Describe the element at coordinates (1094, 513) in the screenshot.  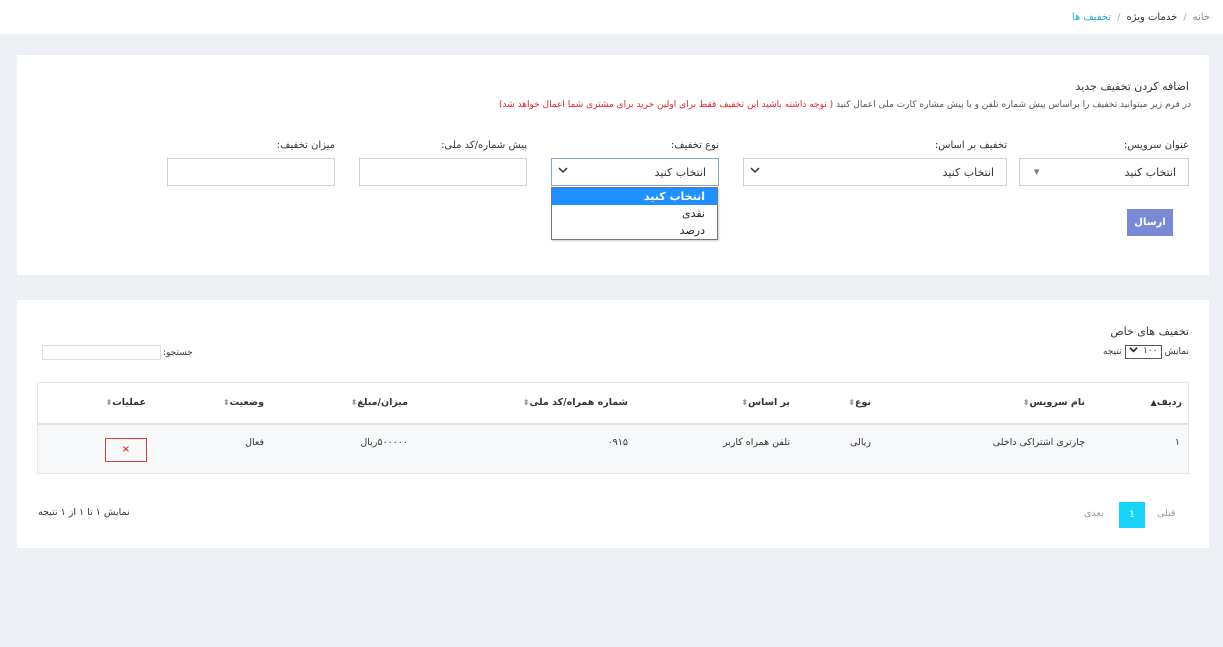
I see `pagination-next: بعدی` at that location.